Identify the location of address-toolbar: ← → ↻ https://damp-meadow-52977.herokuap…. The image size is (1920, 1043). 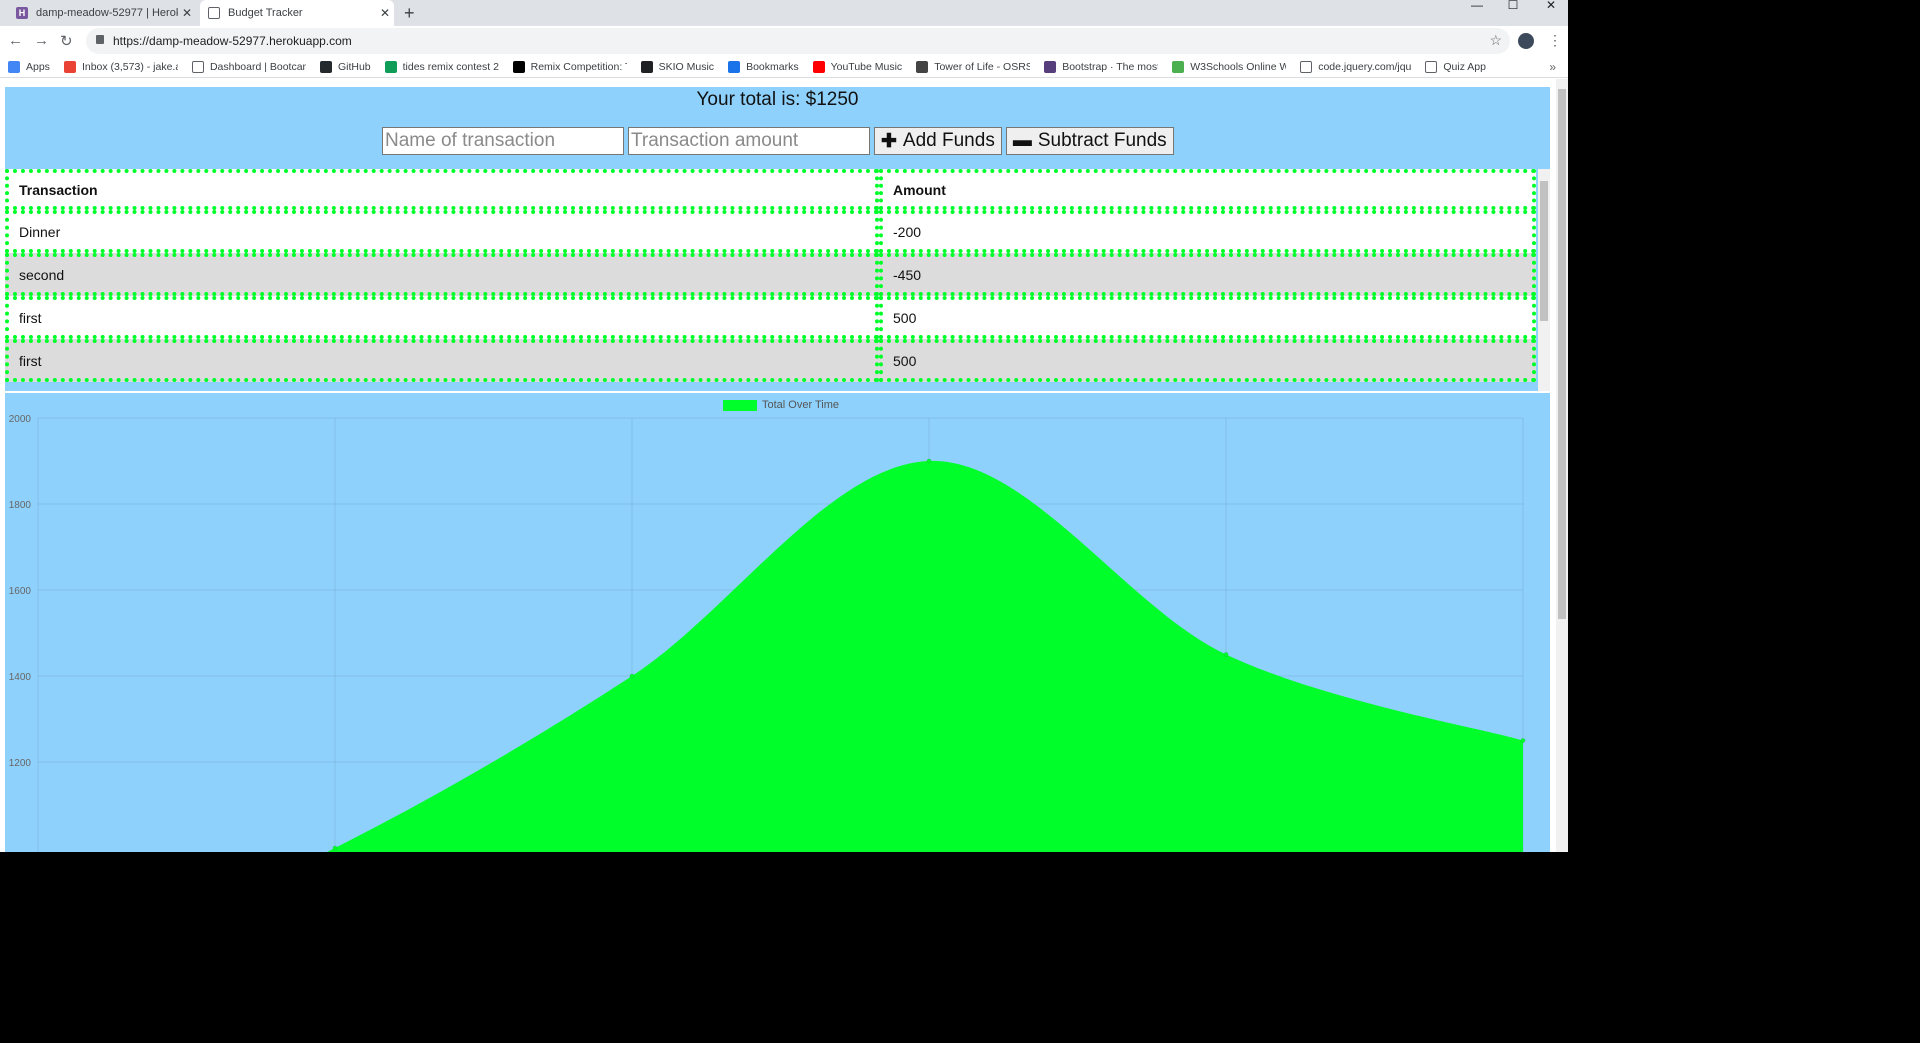
(784, 41).